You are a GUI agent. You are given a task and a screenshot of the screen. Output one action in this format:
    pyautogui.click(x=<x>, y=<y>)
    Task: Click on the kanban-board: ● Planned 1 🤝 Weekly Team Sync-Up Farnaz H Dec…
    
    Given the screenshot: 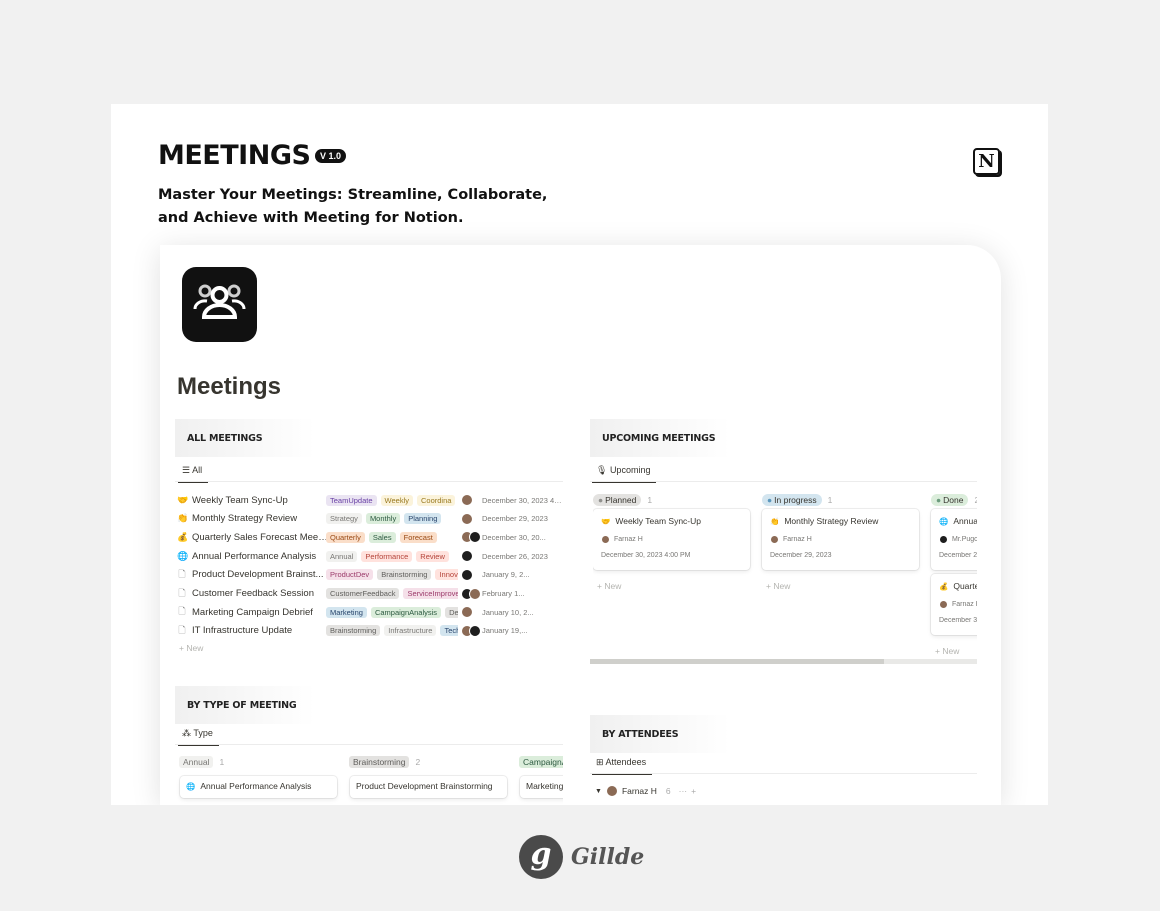 What is the action you would take?
    pyautogui.click(x=785, y=450)
    